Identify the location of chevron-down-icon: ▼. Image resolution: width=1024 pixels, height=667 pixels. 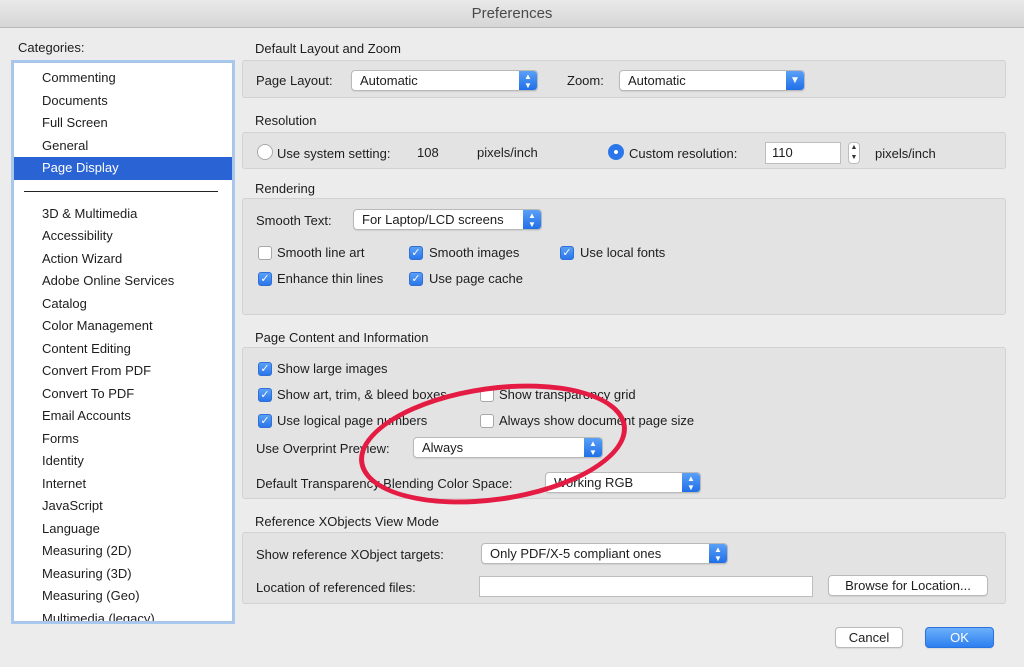
(795, 80).